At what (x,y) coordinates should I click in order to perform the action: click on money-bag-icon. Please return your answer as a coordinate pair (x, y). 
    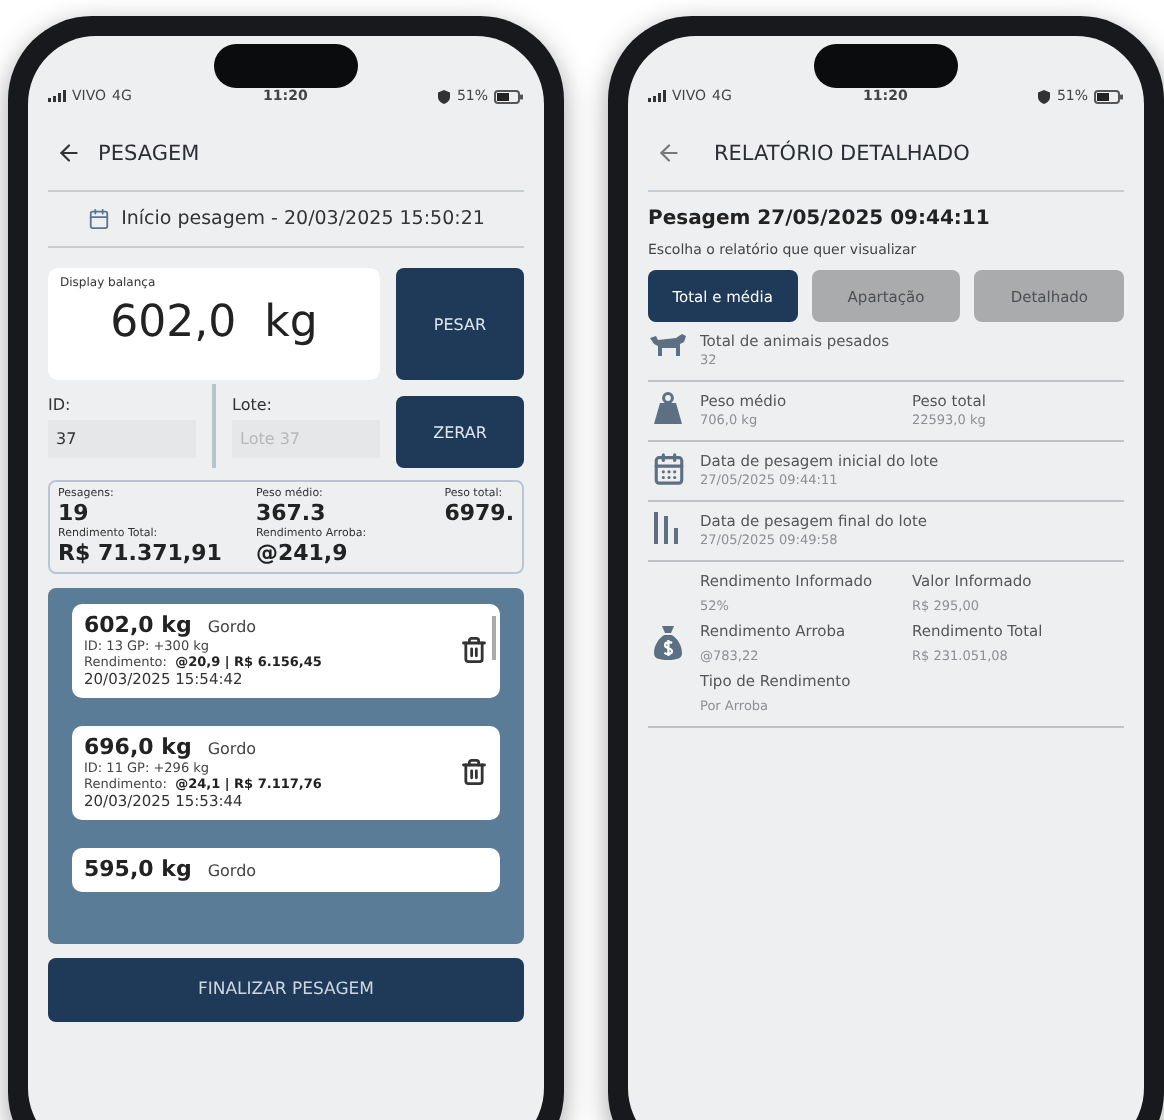
    Looking at the image, I should click on (668, 643).